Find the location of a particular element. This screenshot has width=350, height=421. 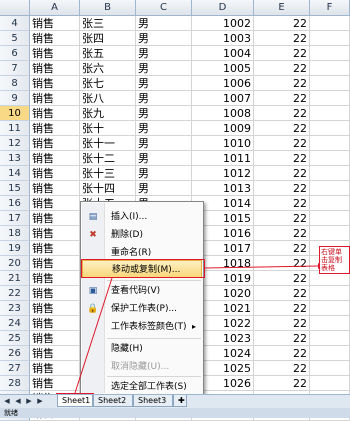

status-text: 就绪 is located at coordinates (11, 413).